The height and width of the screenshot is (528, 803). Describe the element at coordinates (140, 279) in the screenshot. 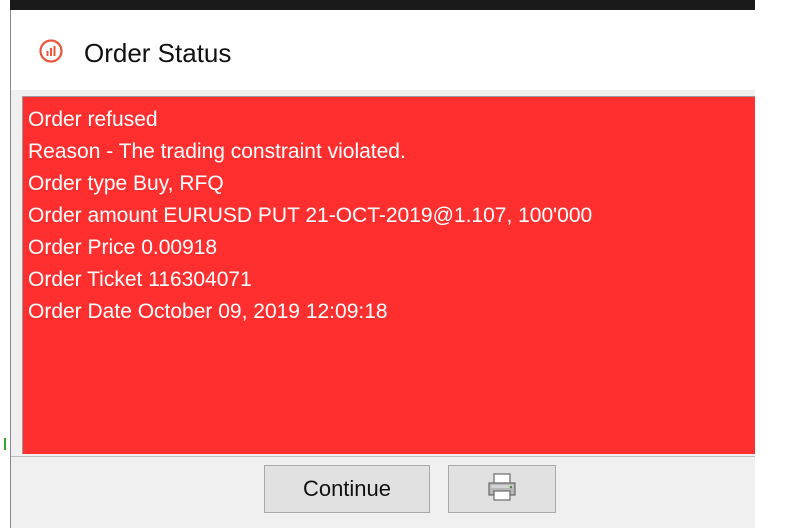

I see `message-line-ticket: Order Ticket 116304071` at that location.